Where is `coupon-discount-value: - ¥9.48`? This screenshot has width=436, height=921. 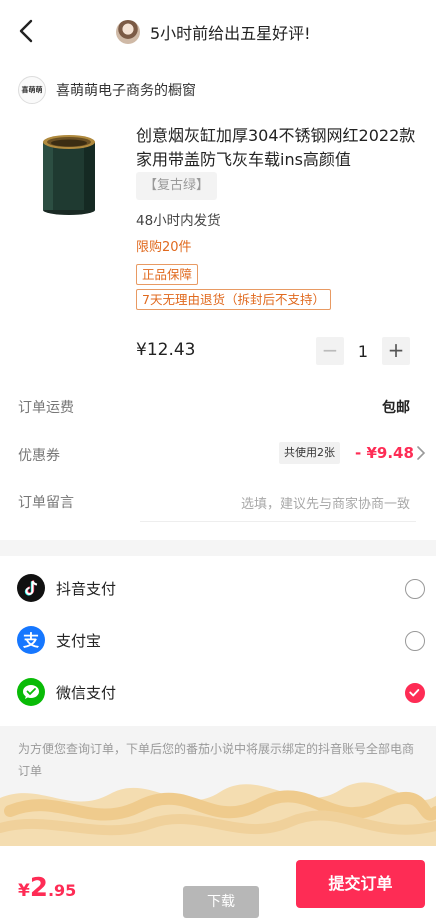
coupon-discount-value: - ¥9.48 is located at coordinates (384, 453).